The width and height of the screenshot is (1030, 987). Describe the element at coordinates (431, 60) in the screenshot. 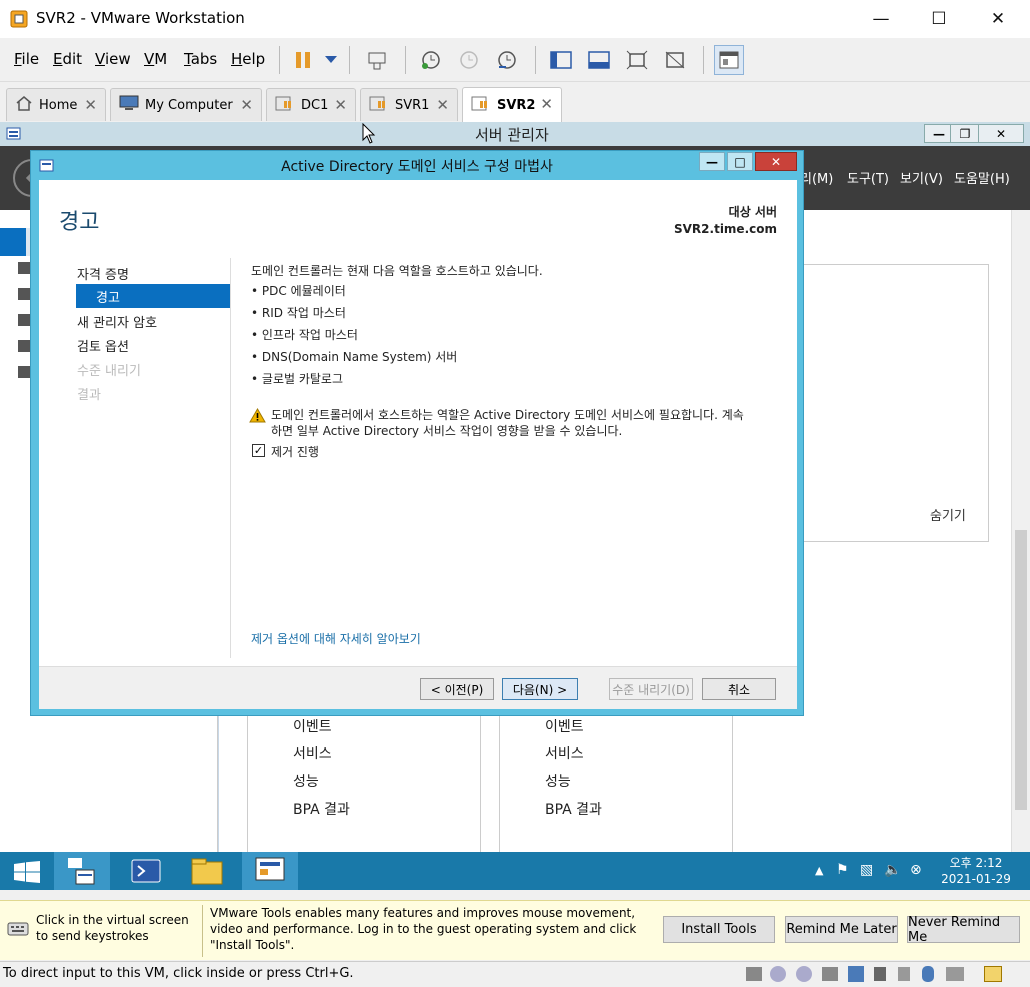

I see `snapshot-take-icon` at that location.